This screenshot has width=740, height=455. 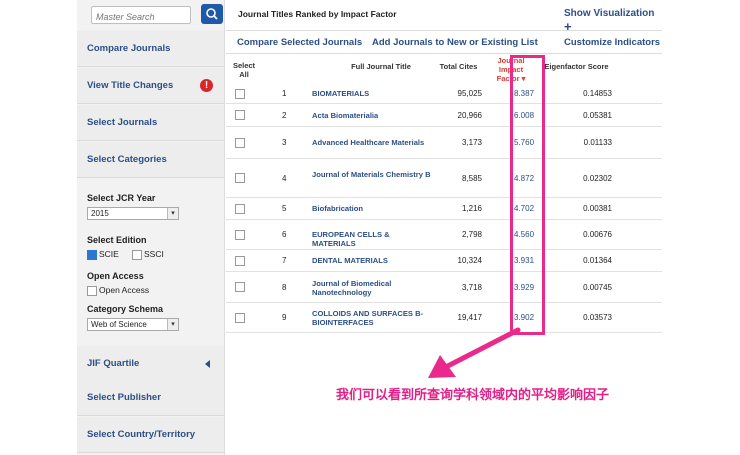 I want to click on sidebar-item-compare-journals: Compare Journals, so click(x=150, y=49).